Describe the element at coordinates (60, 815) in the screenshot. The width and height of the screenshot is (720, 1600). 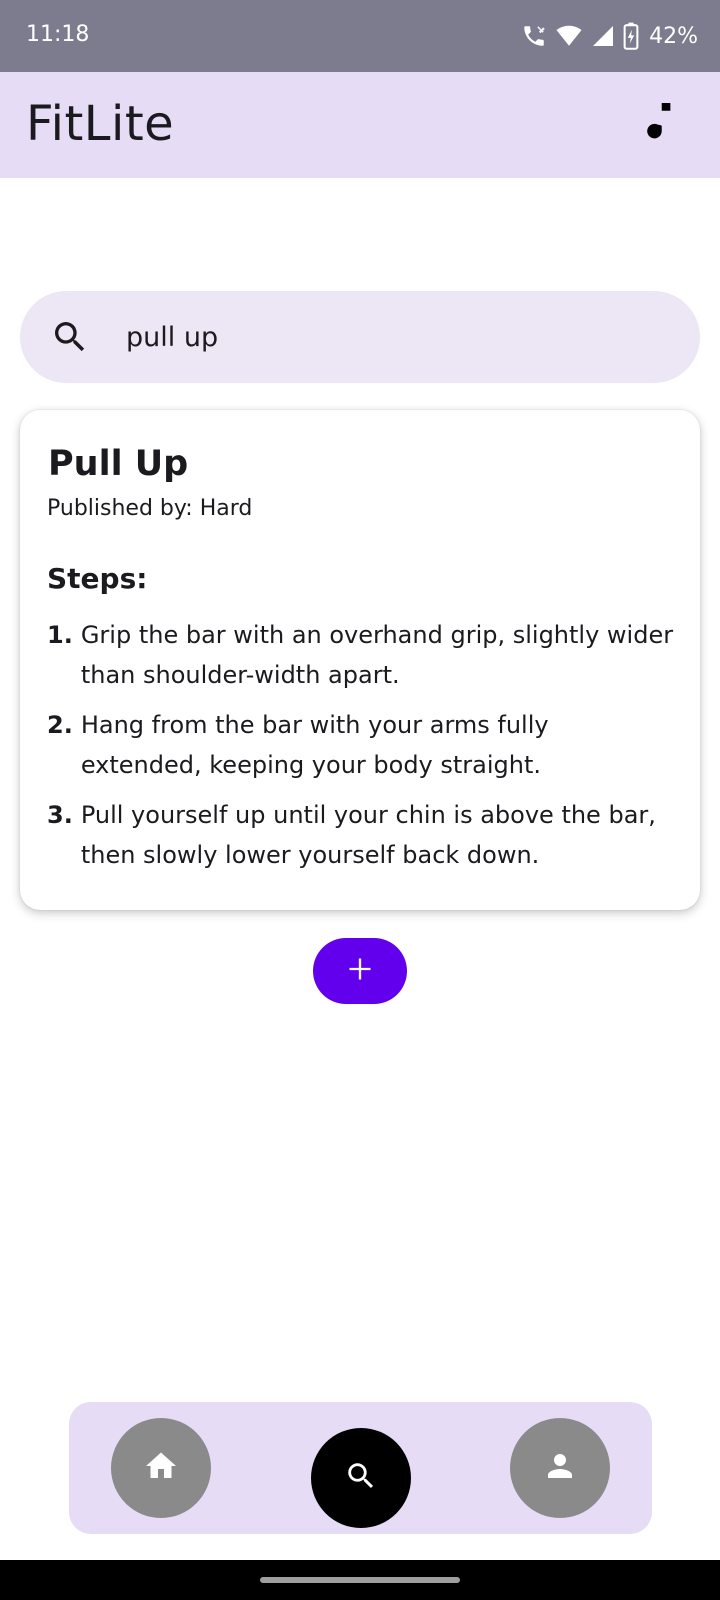
I see `step-number: 3.` at that location.